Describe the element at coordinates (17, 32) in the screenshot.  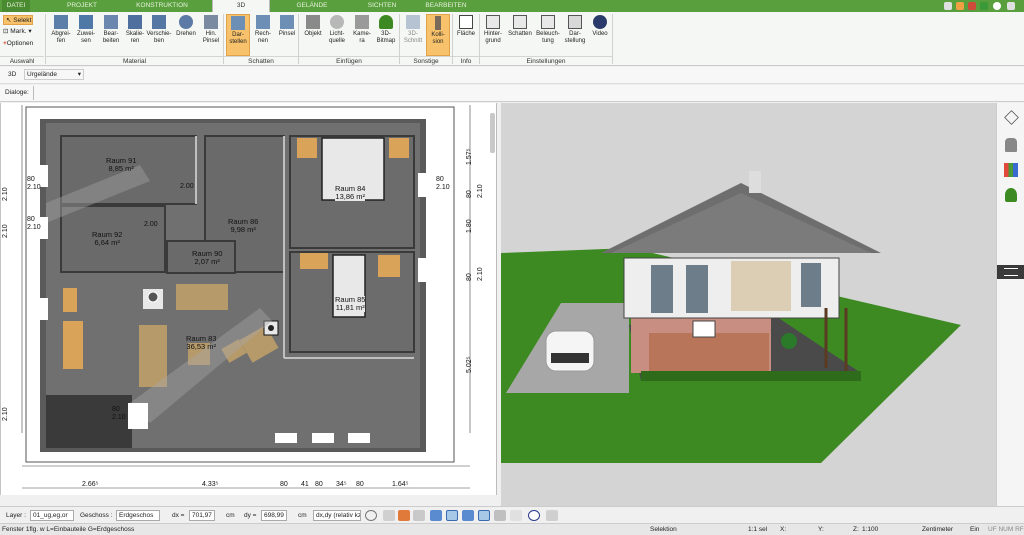
I see `mark-button: ⊡ Mark. ▾` at that location.